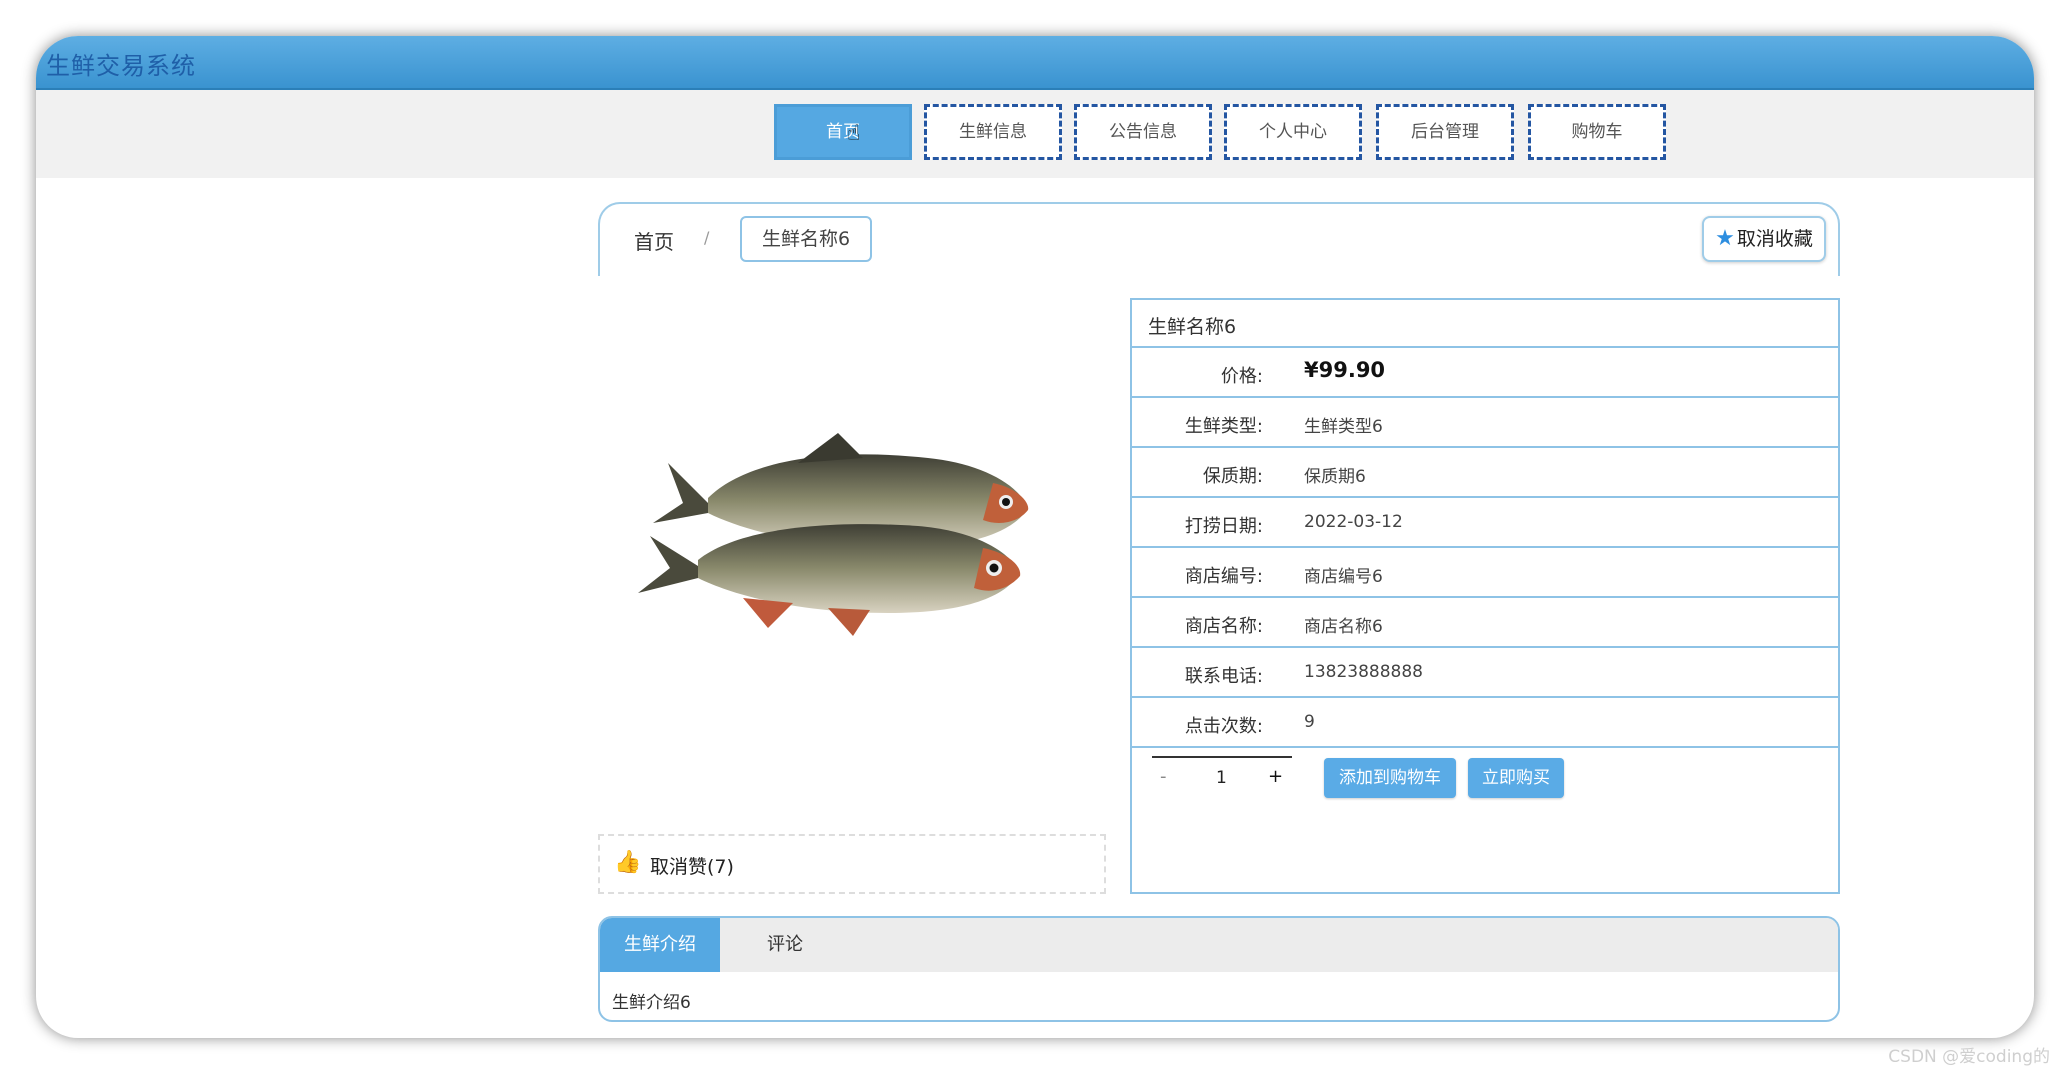 This screenshot has height=1074, width=2070. I want to click on nav-item-products: 生鲜信息, so click(993, 132).